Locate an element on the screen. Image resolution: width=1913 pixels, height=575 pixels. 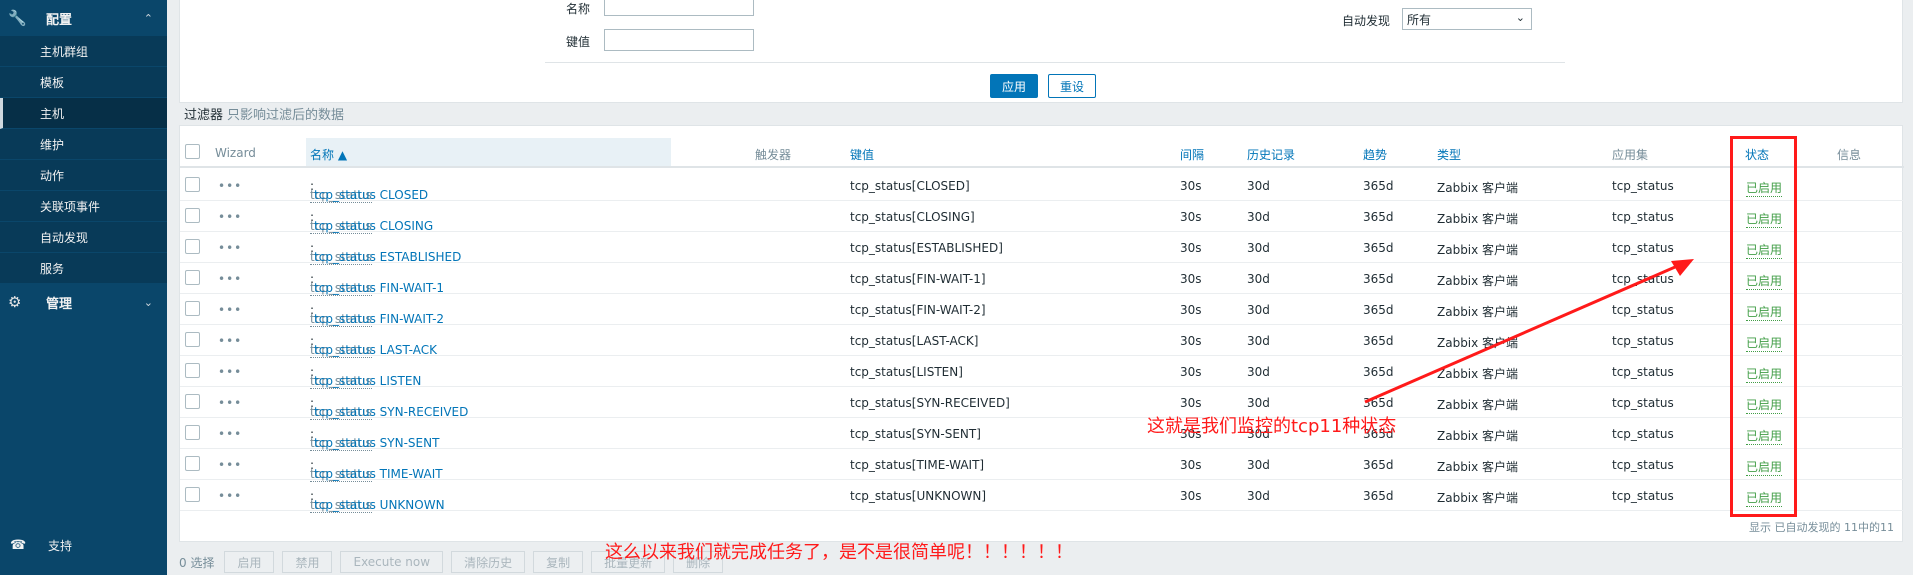
annotation-bottom: 这么以来我们就完成任务了，是不是很简单呢！！！！！！ is located at coordinates (839, 552).